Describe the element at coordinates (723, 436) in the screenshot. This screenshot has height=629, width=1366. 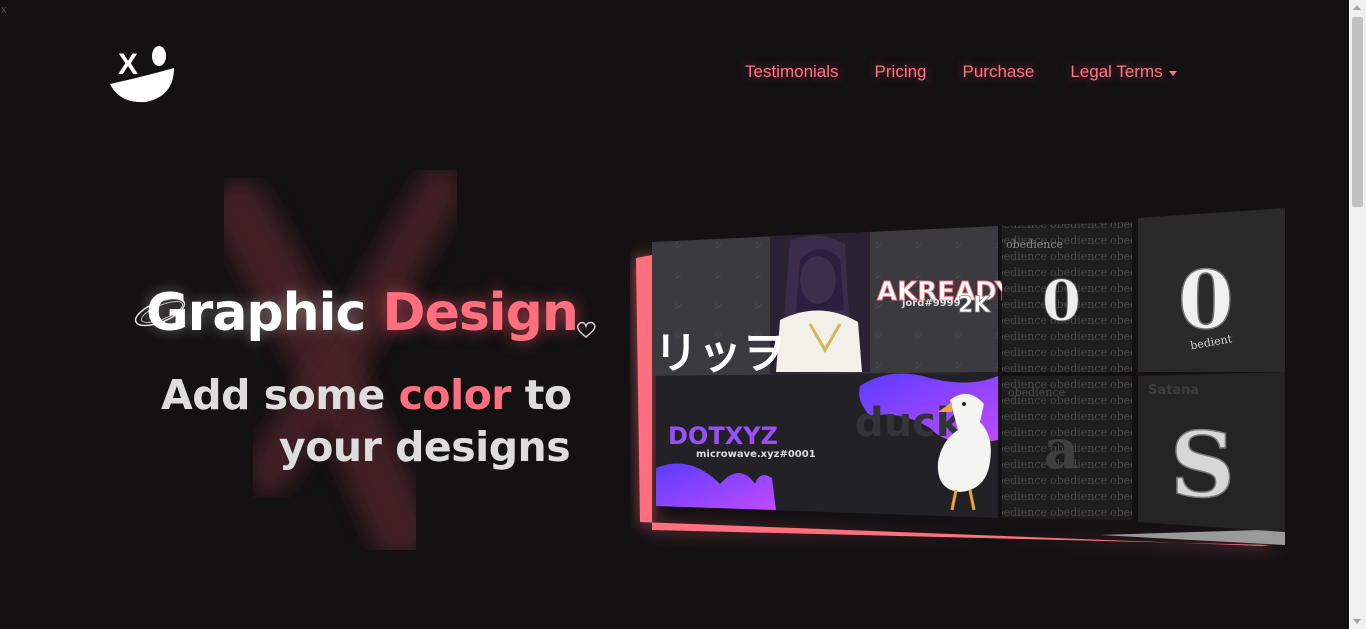
I see `banner2-name: DOTXYZ` at that location.